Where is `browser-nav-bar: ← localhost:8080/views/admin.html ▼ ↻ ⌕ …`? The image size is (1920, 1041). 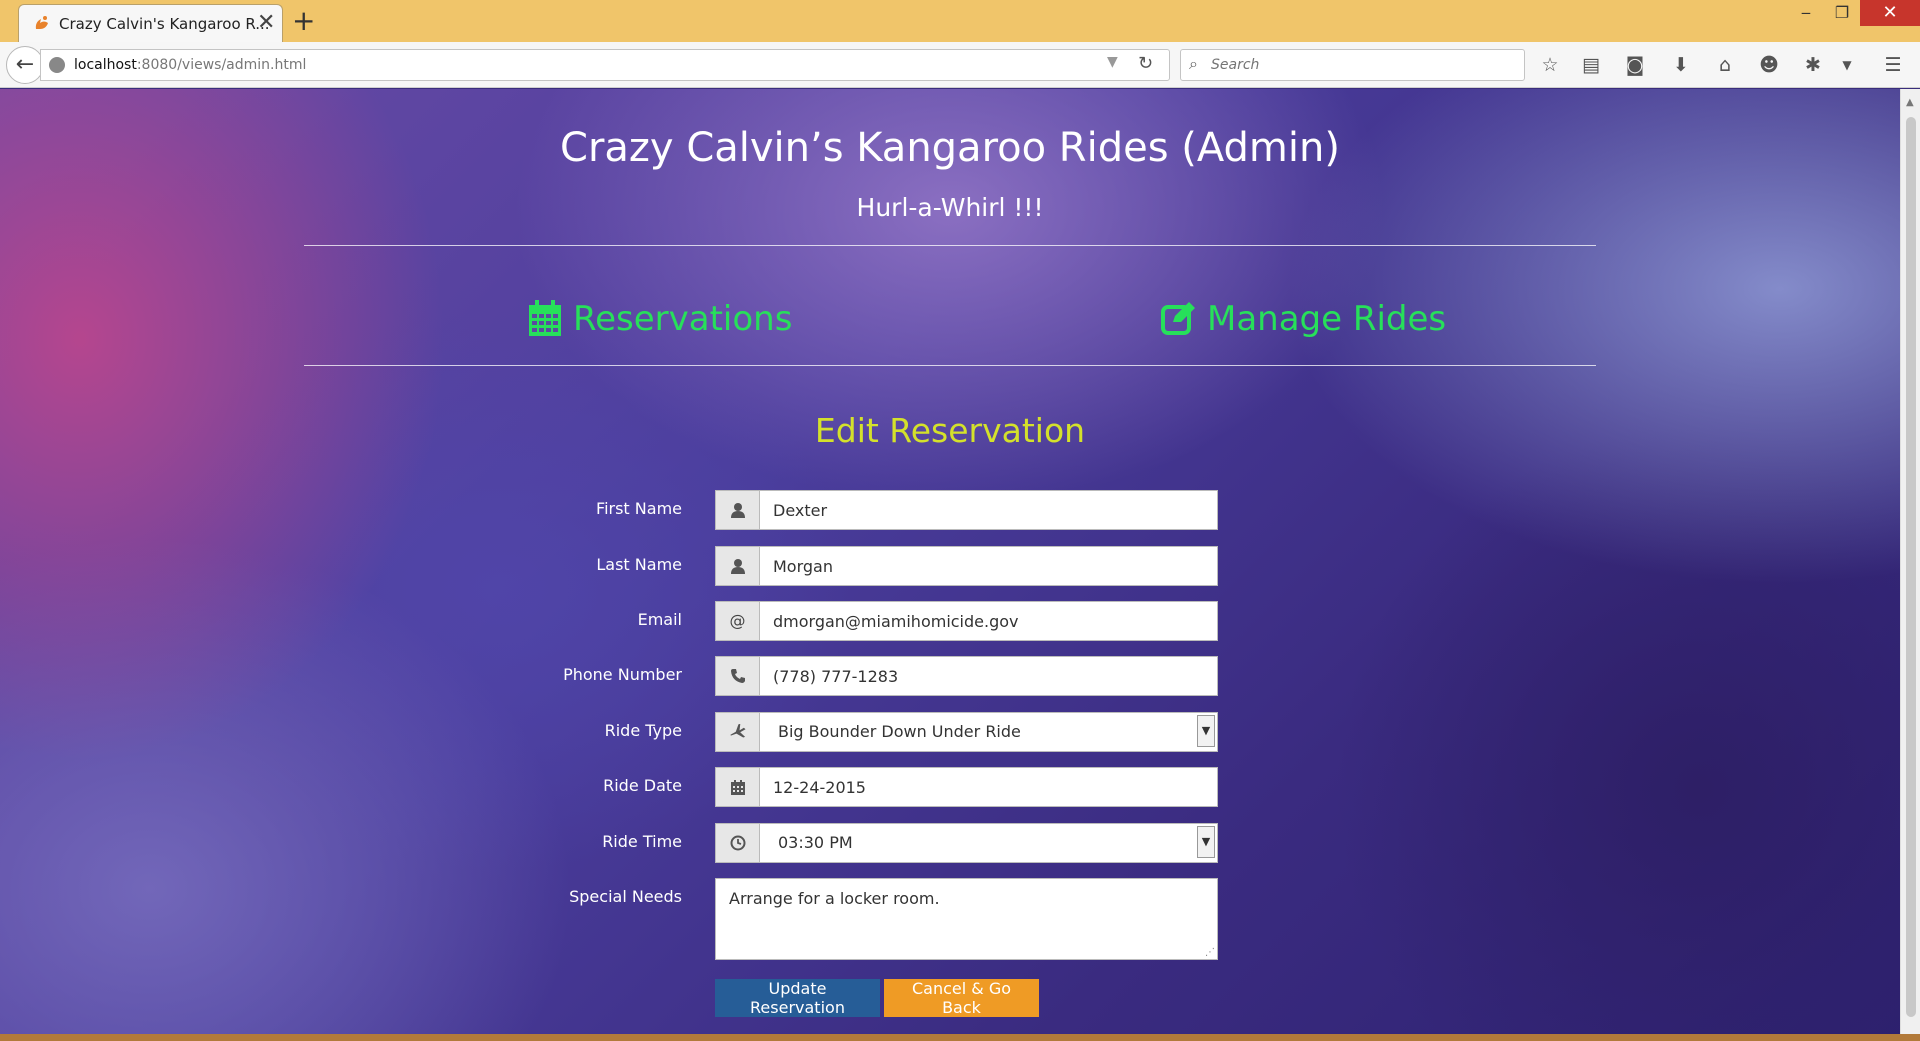 browser-nav-bar: ← localhost:8080/views/admin.html ▼ ↻ ⌕ … is located at coordinates (960, 65).